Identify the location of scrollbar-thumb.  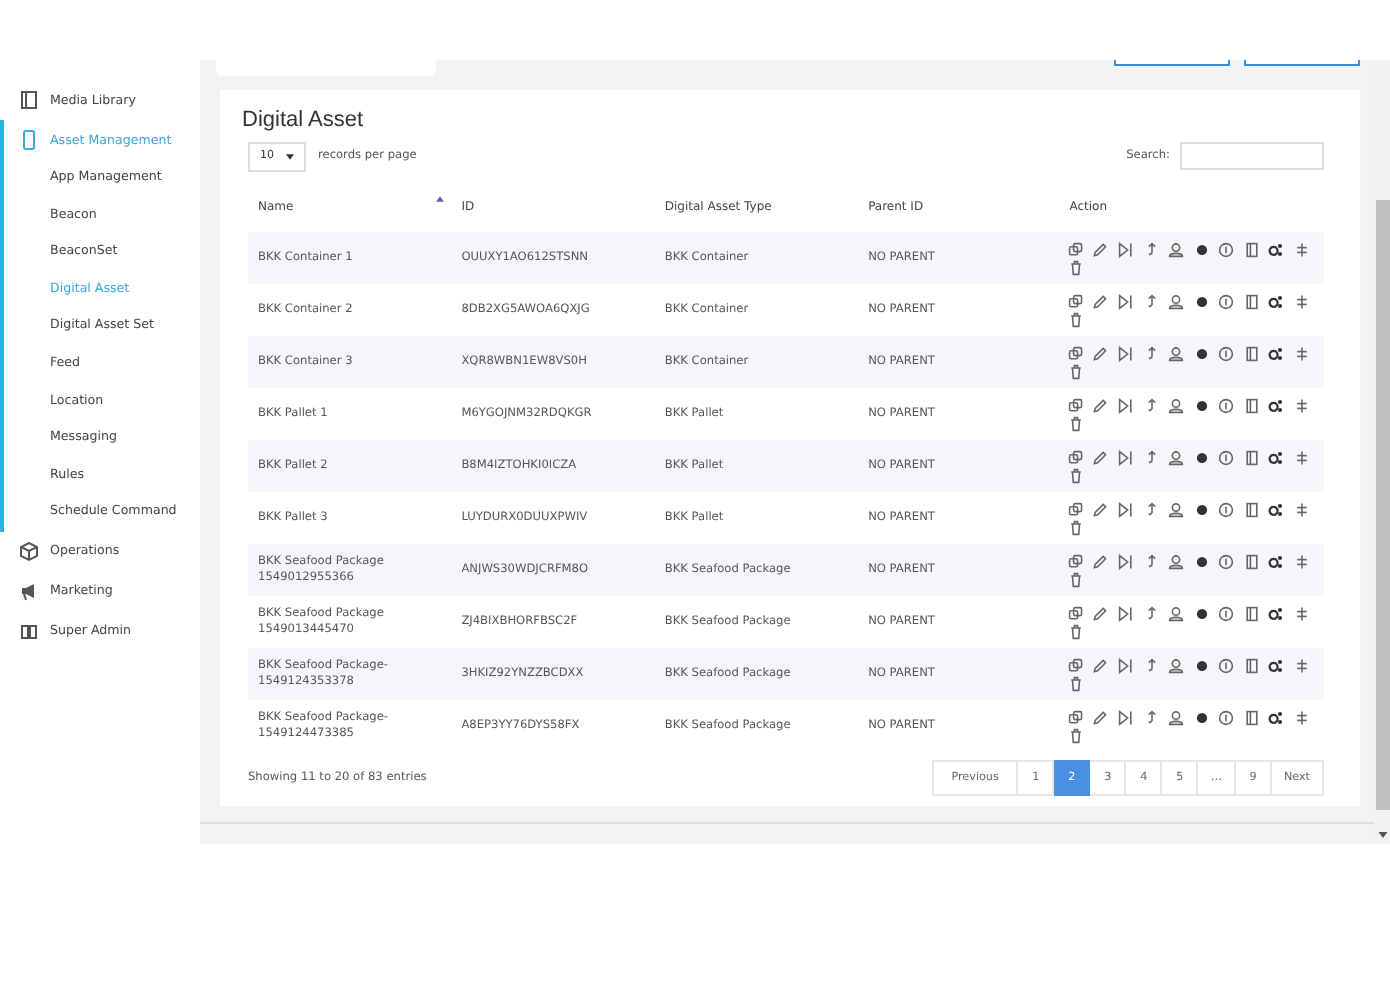
(1382, 505).